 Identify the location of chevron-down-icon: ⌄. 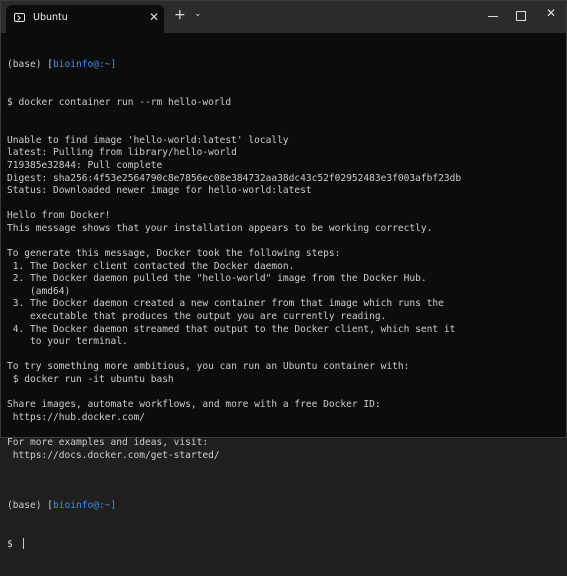
(198, 14).